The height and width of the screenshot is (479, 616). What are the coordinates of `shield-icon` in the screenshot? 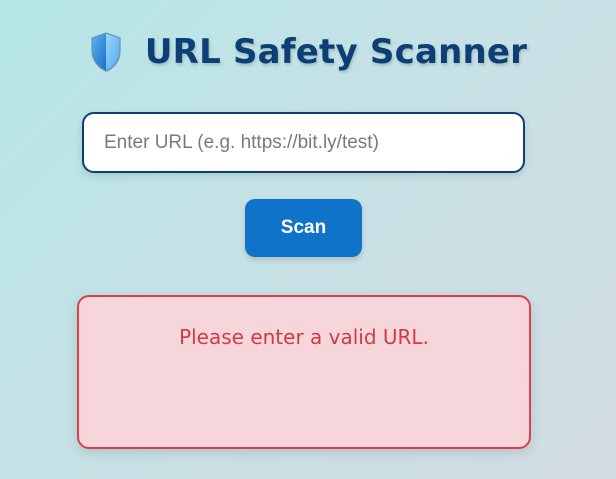 It's located at (106, 52).